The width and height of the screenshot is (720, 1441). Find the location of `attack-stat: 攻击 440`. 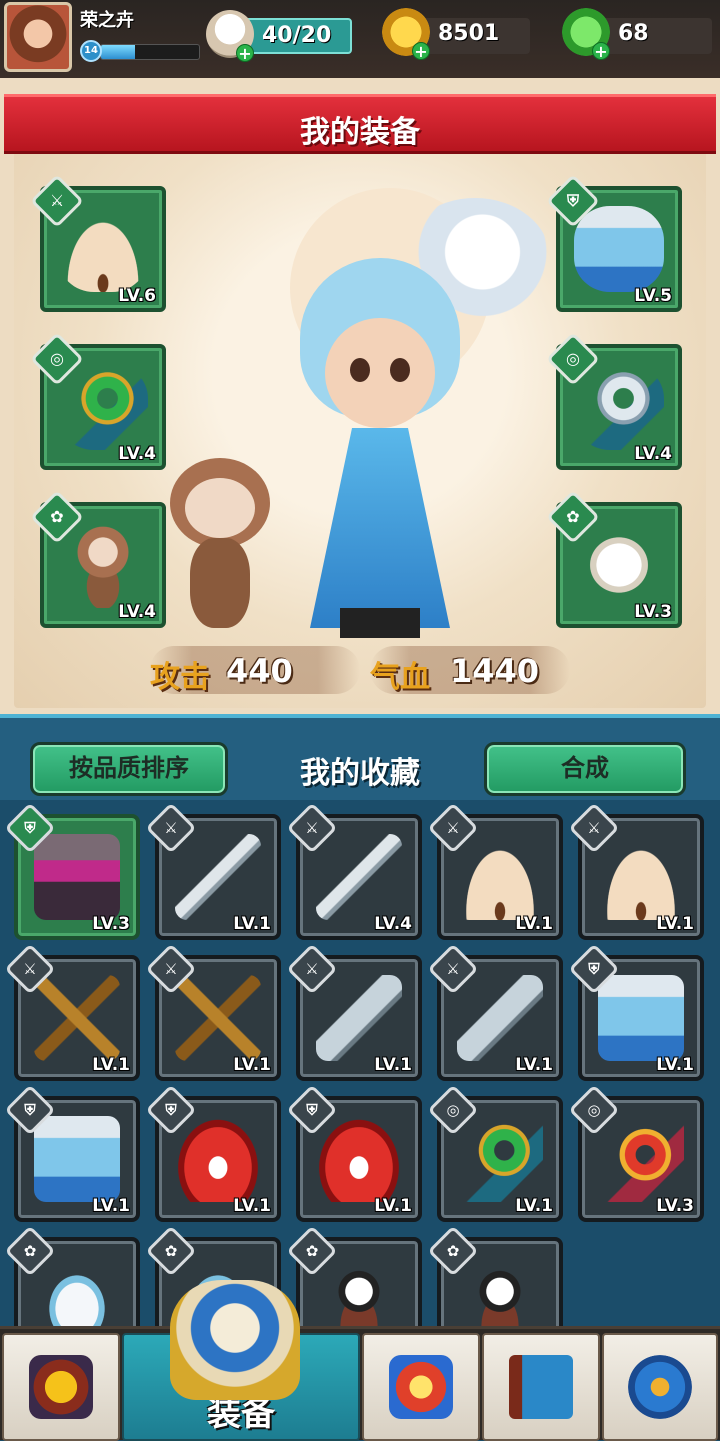

attack-stat: 攻击 440 is located at coordinates (255, 670).